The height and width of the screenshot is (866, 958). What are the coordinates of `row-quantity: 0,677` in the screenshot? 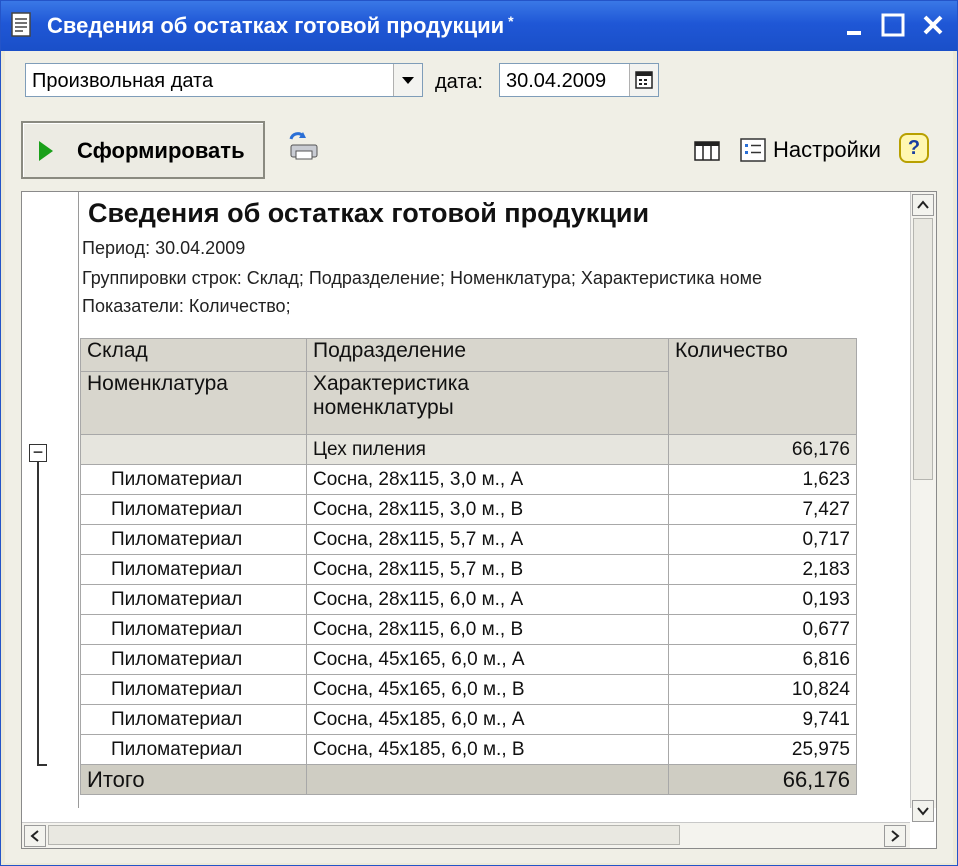 It's located at (762, 629).